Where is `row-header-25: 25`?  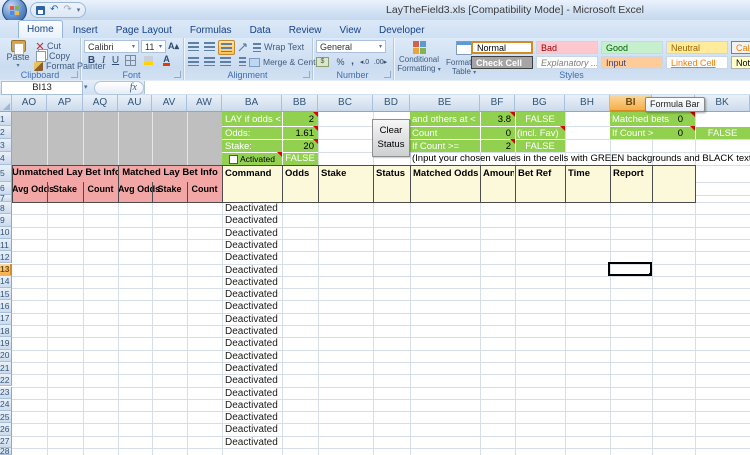
row-header-25: 25 is located at coordinates (6, 417).